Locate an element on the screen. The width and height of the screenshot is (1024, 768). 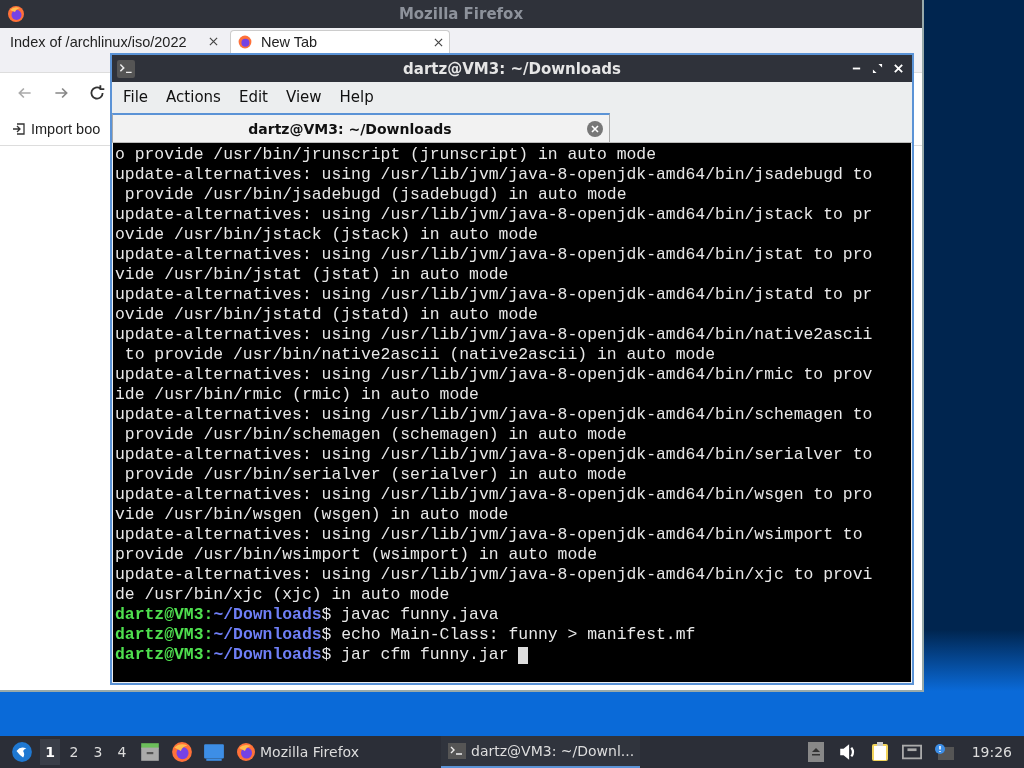
command-text: $ javac funny.java is located at coordinates (410, 615).